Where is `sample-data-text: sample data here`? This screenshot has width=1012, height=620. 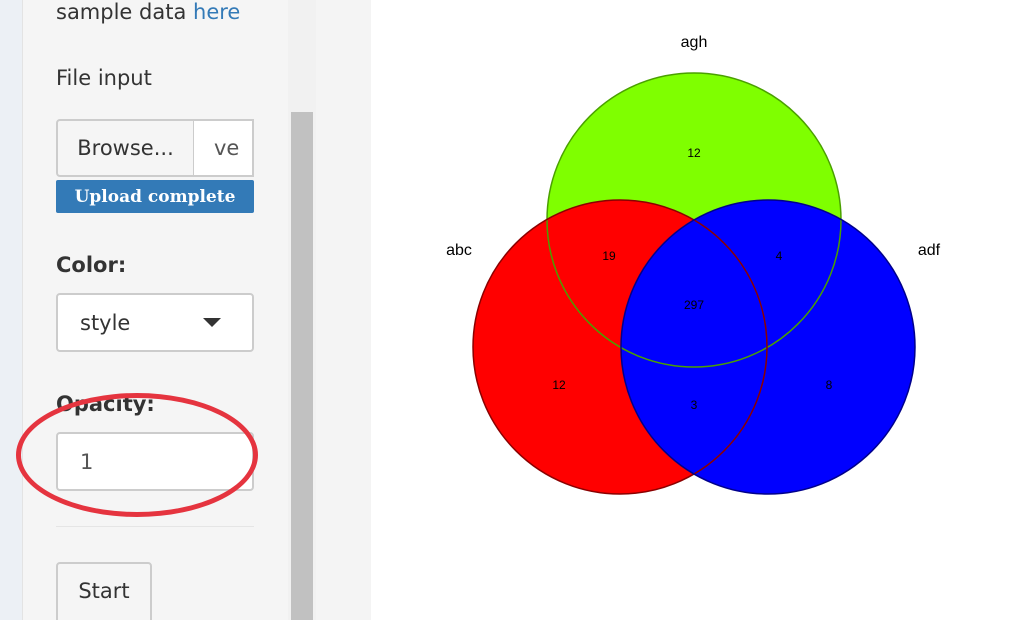 sample-data-text: sample data here is located at coordinates (148, 12).